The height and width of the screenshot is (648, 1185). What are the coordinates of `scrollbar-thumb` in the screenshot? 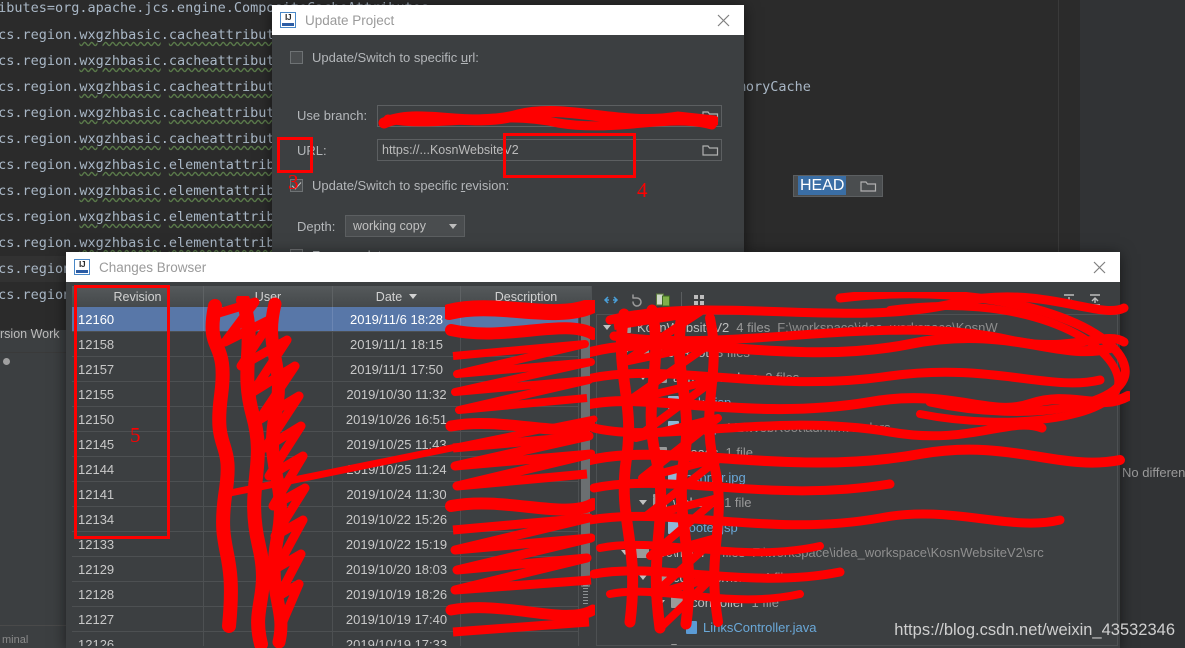 It's located at (585, 447).